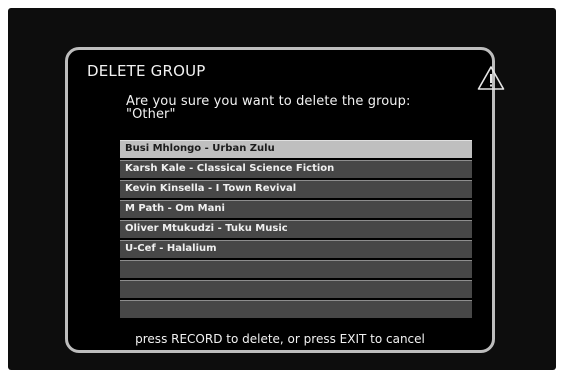 This screenshot has width=566, height=379. I want to click on list-item: Kevin Kinsella - I Town Revival, so click(296, 189).